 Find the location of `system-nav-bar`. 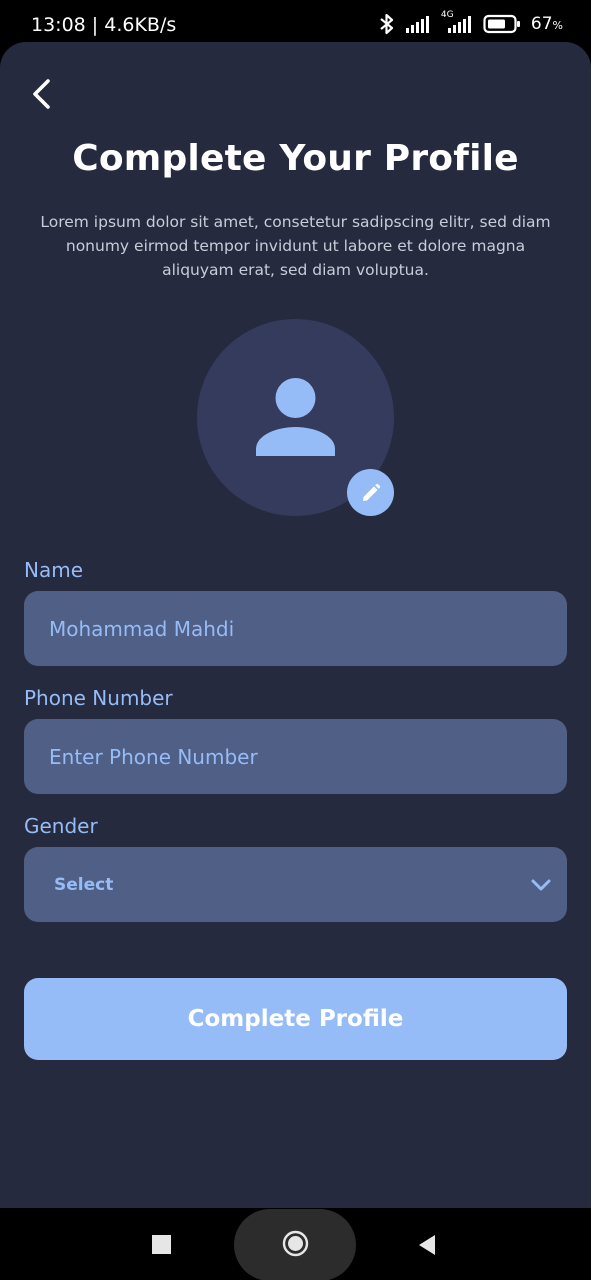

system-nav-bar is located at coordinates (295, 1244).